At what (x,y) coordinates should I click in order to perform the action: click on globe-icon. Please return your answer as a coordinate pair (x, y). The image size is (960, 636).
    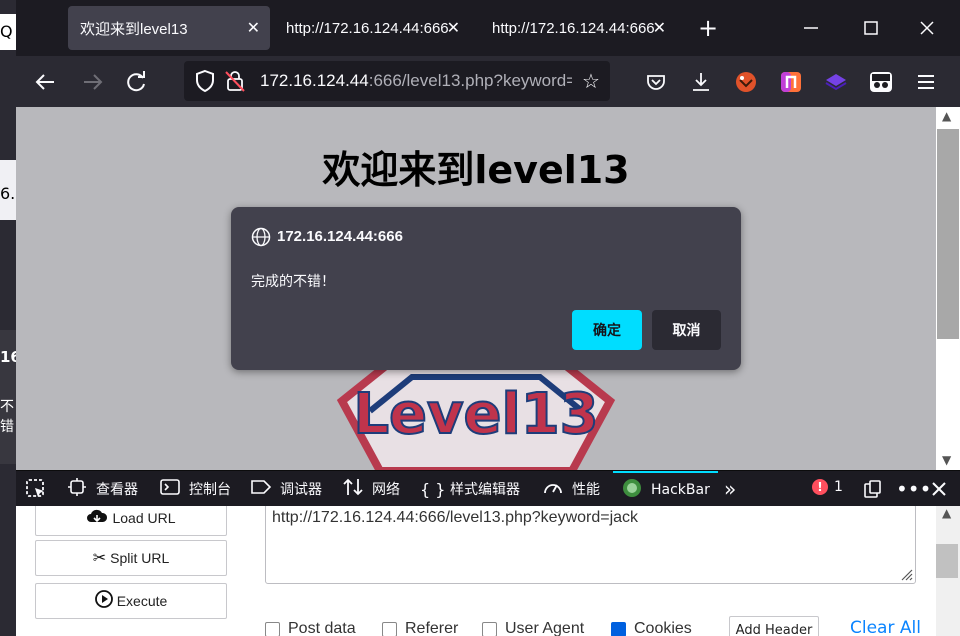
    Looking at the image, I should click on (261, 237).